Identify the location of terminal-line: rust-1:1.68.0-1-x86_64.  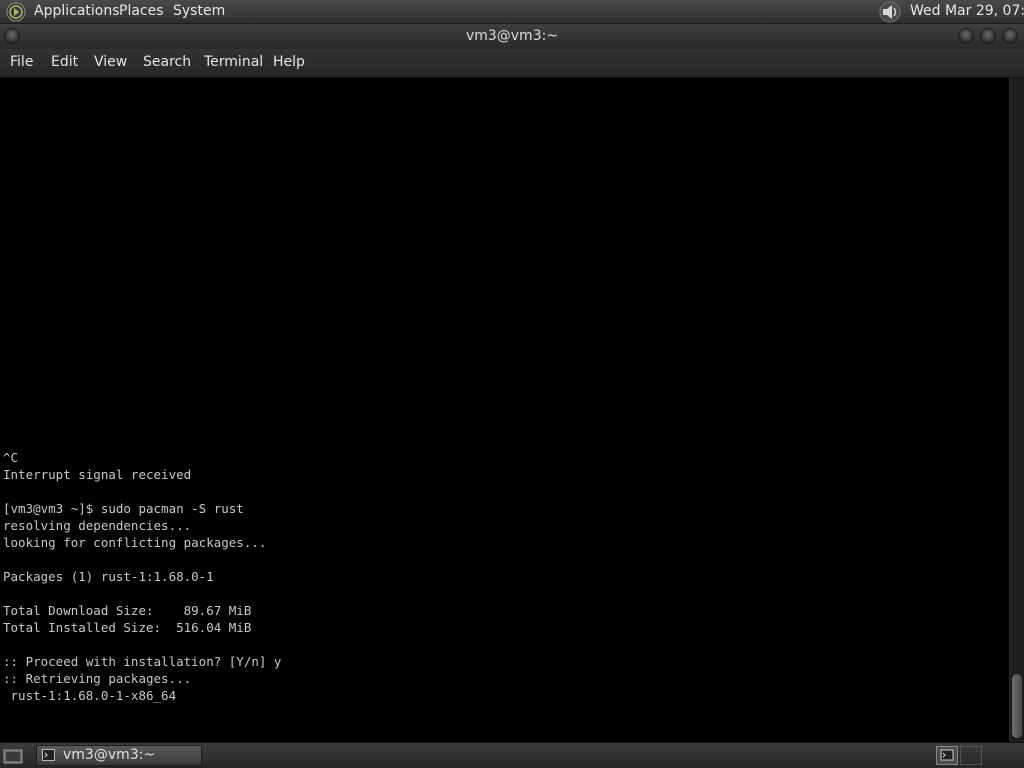
(90, 695).